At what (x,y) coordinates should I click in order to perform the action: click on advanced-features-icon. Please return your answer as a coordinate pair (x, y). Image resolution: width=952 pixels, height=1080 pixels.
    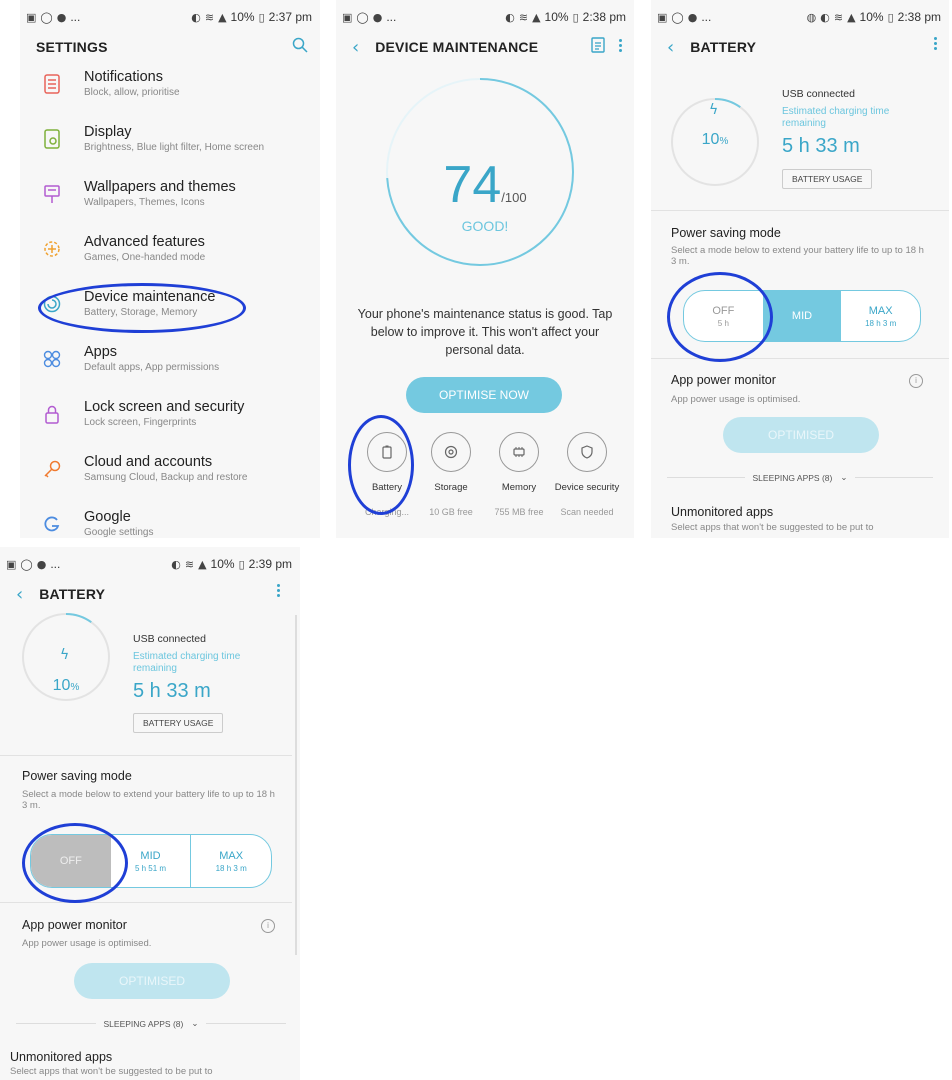
    Looking at the image, I should click on (52, 249).